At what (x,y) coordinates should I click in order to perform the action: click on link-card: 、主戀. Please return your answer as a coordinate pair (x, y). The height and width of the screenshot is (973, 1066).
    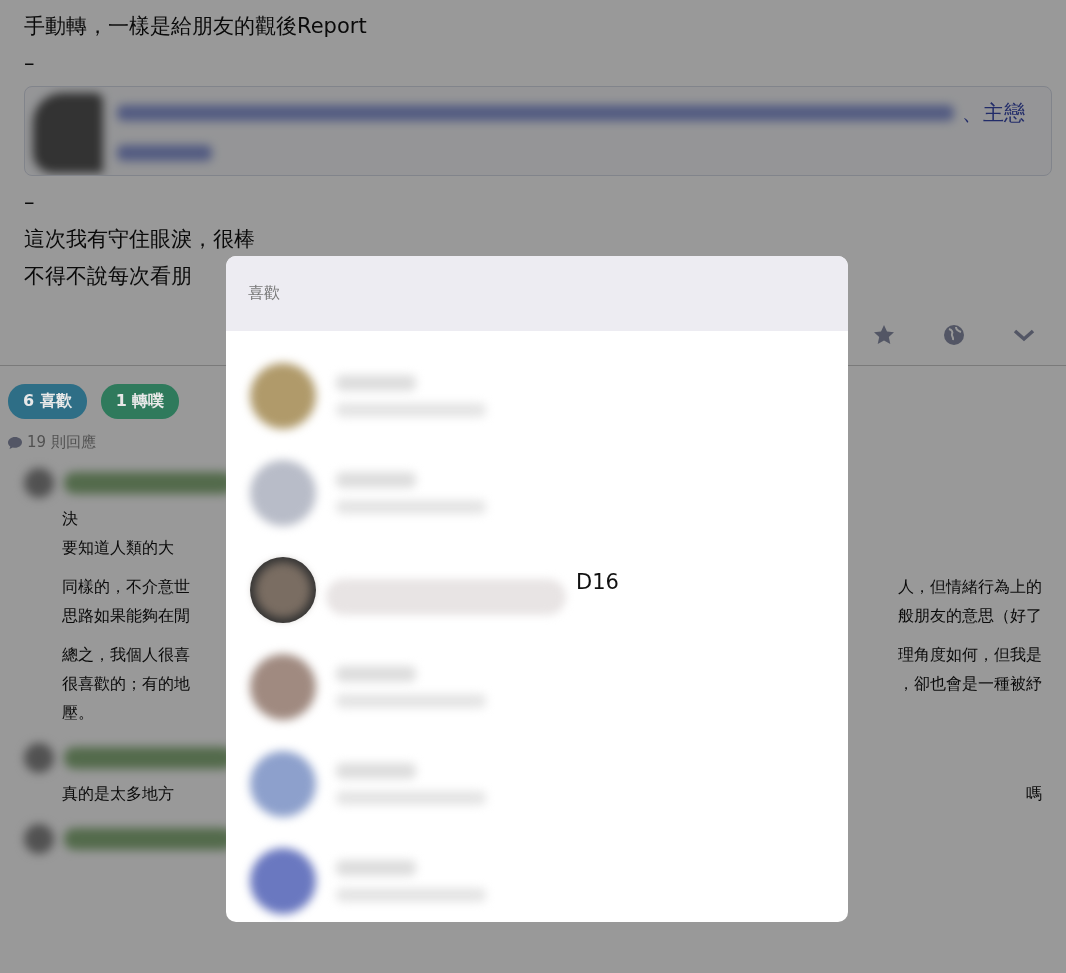
    Looking at the image, I should click on (538, 131).